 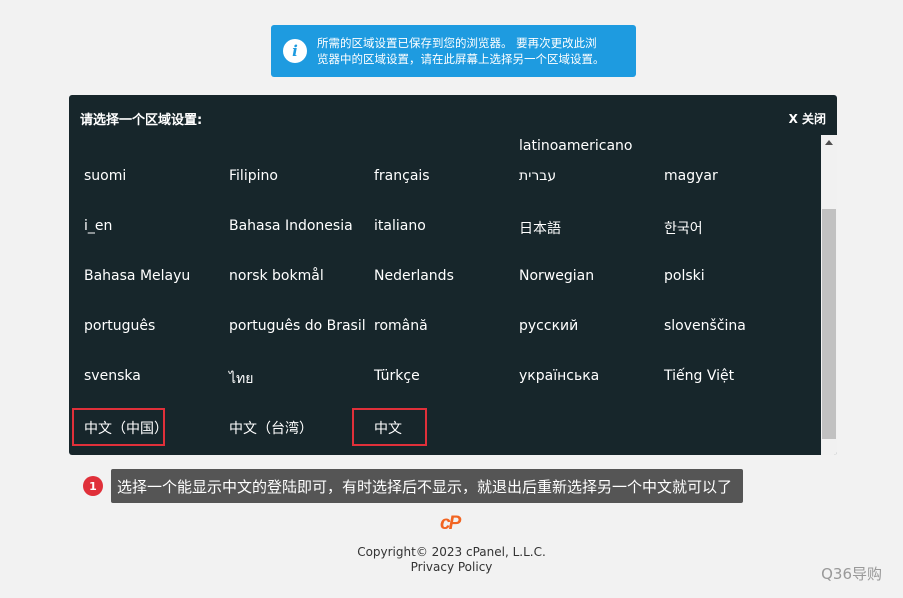 I want to click on language-option: 日本語, so click(x=540, y=228).